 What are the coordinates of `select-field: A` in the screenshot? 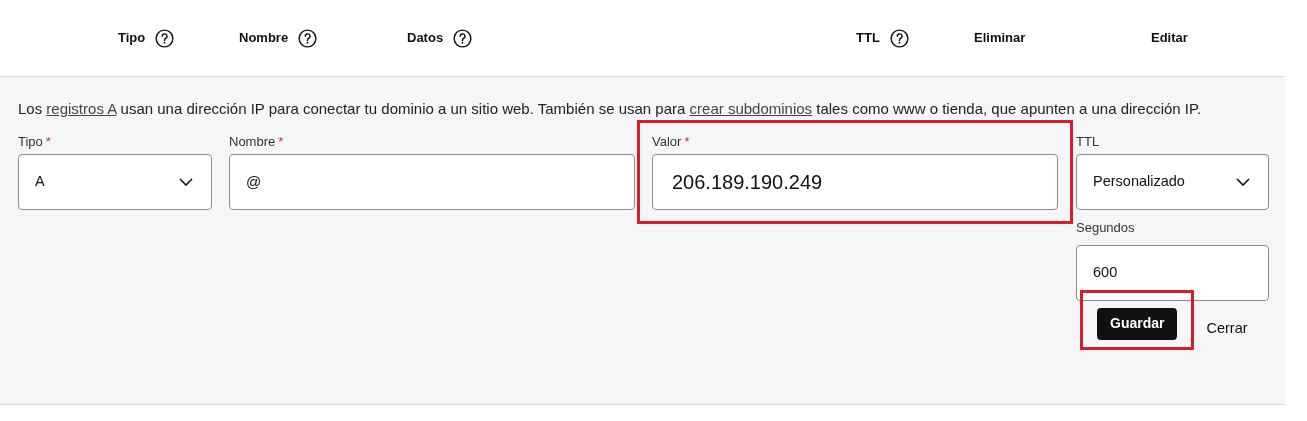 It's located at (115, 182).